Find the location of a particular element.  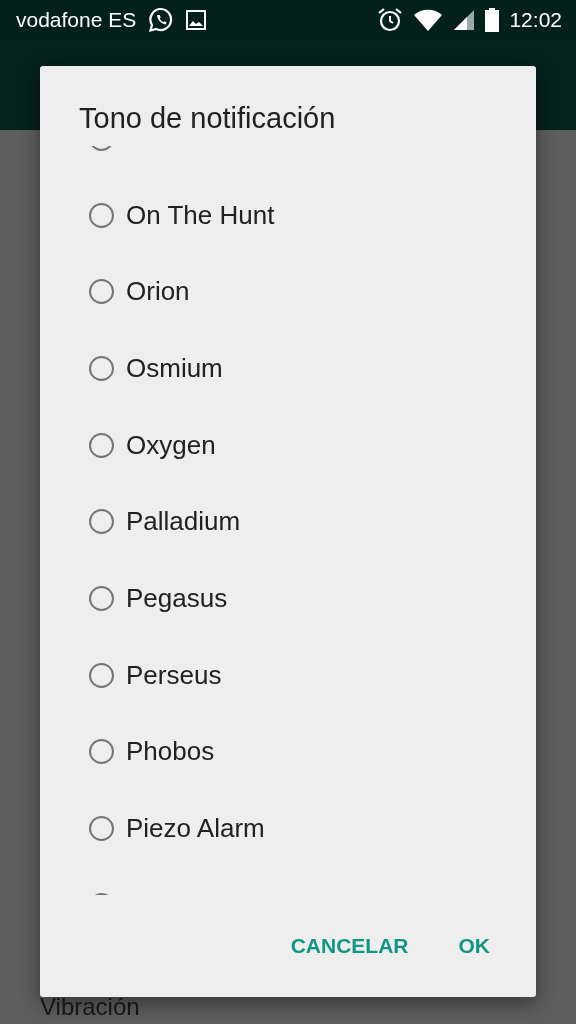

ringtone-option: Orion is located at coordinates (288, 292).